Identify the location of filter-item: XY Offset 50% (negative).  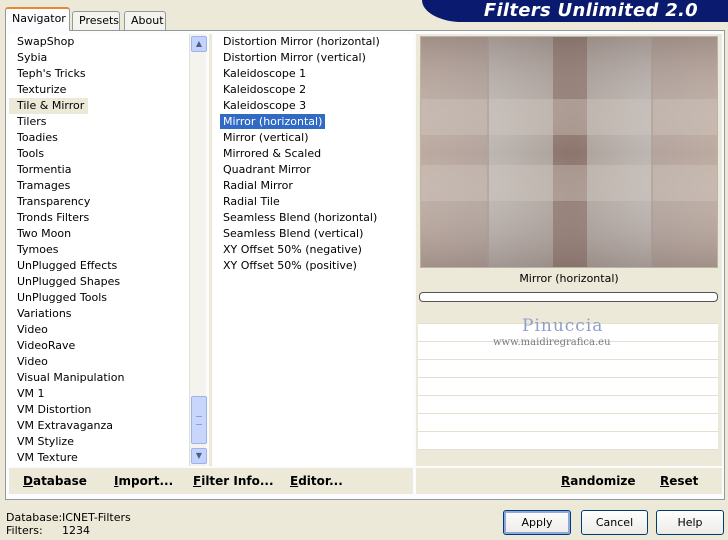
(313, 250).